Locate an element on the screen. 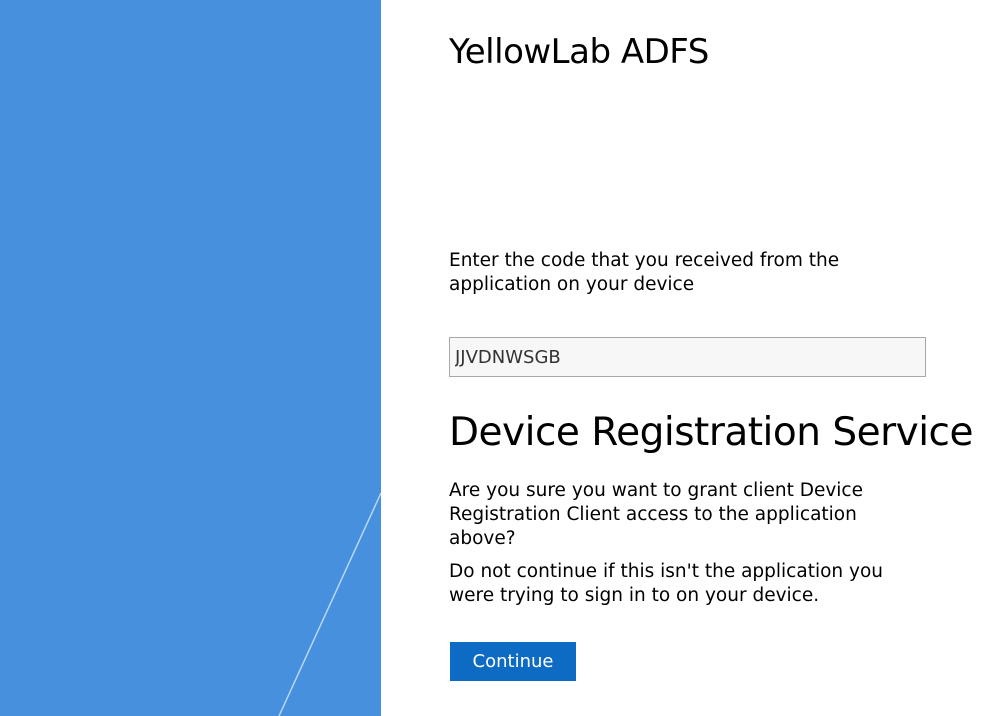 This screenshot has height=716, width=1000. service-title: Device Registration Service is located at coordinates (711, 432).